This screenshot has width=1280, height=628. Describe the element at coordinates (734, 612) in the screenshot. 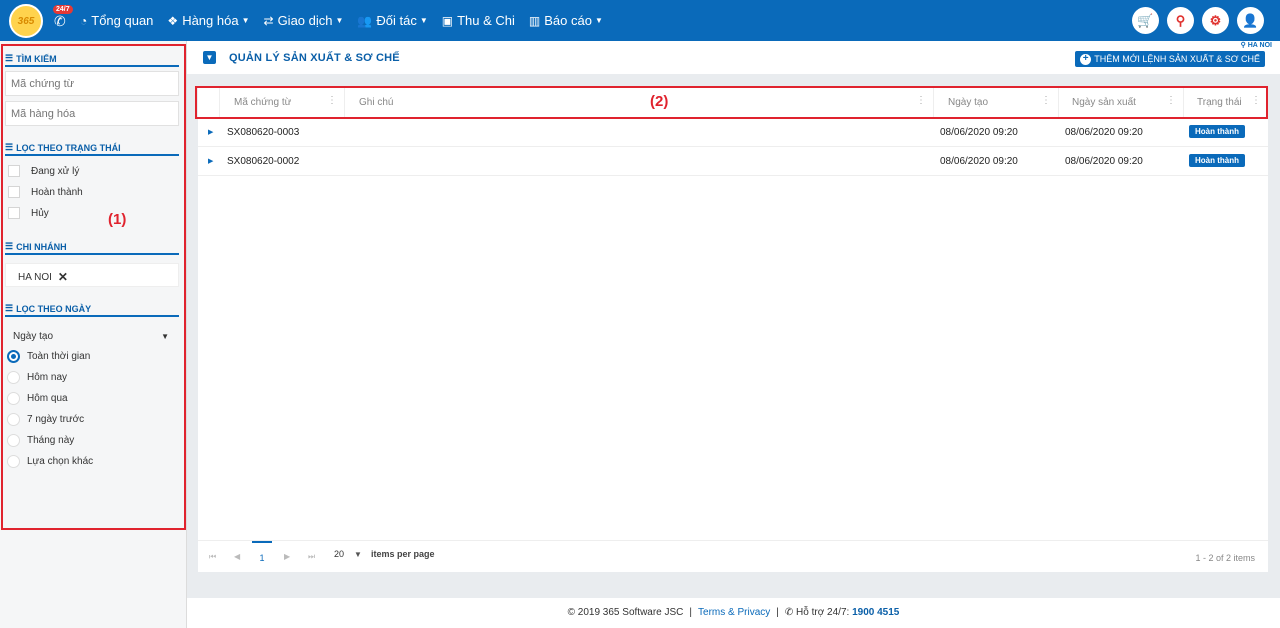

I see `terms-link: Terms & Privacy` at that location.